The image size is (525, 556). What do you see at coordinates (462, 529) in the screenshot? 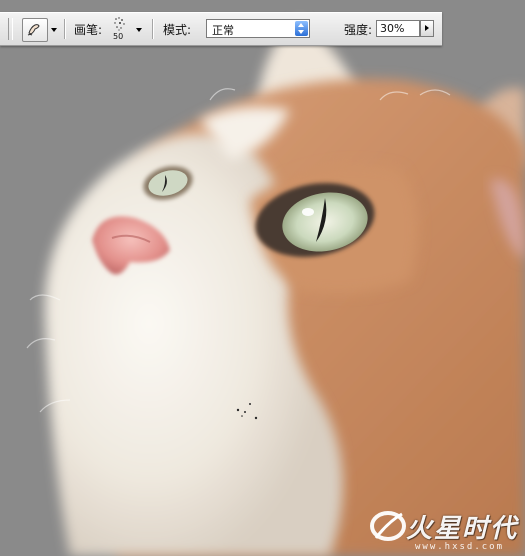
I see `watermark-title: 火星时代` at bounding box center [462, 529].